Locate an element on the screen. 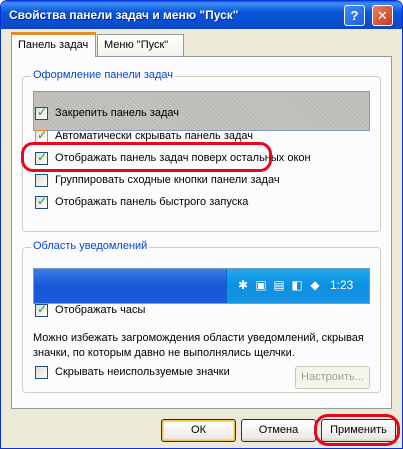 The image size is (403, 449). network-icon: ✱ is located at coordinates (243, 285).